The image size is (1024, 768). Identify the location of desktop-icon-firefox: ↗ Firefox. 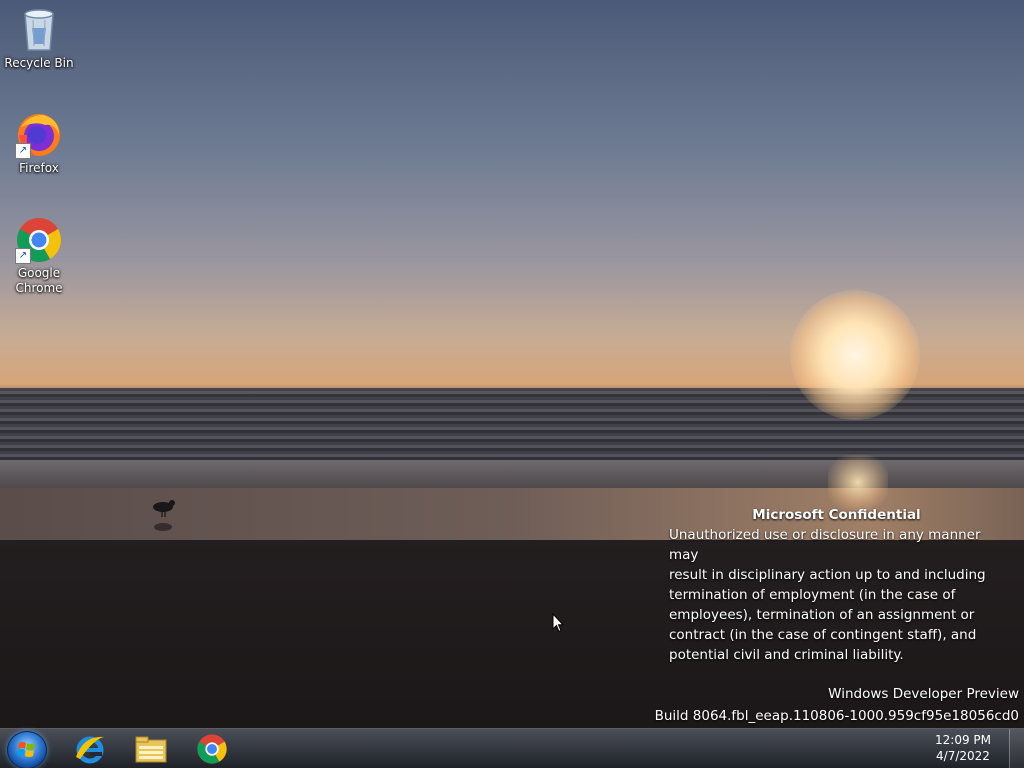
(39, 143).